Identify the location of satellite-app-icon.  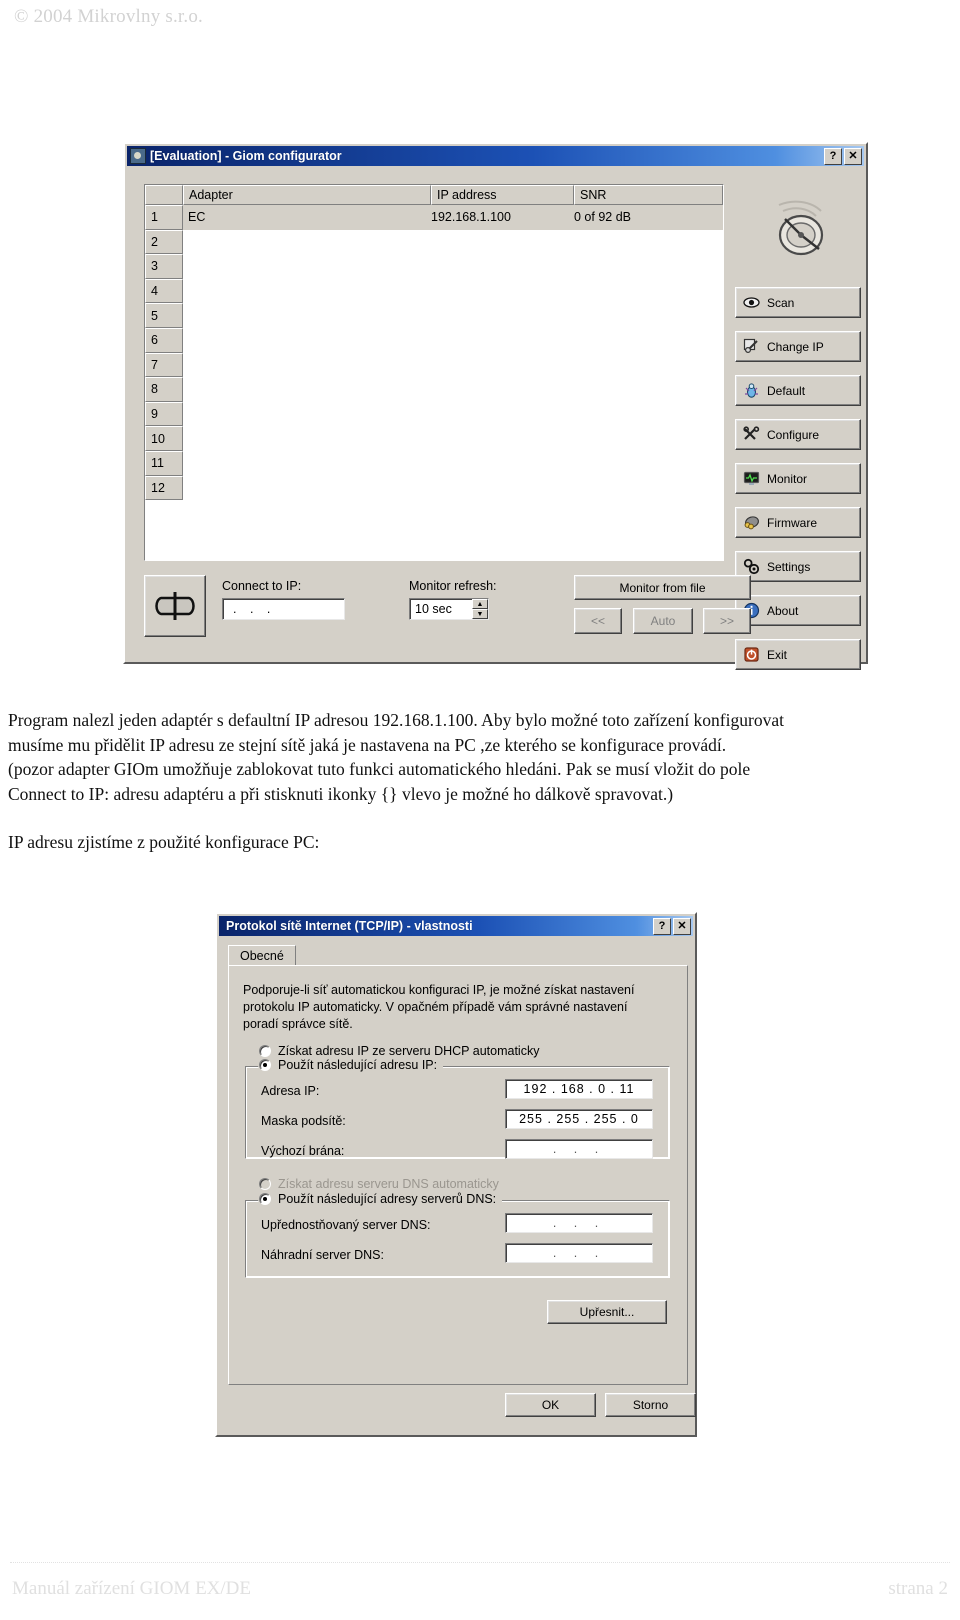
(138, 156).